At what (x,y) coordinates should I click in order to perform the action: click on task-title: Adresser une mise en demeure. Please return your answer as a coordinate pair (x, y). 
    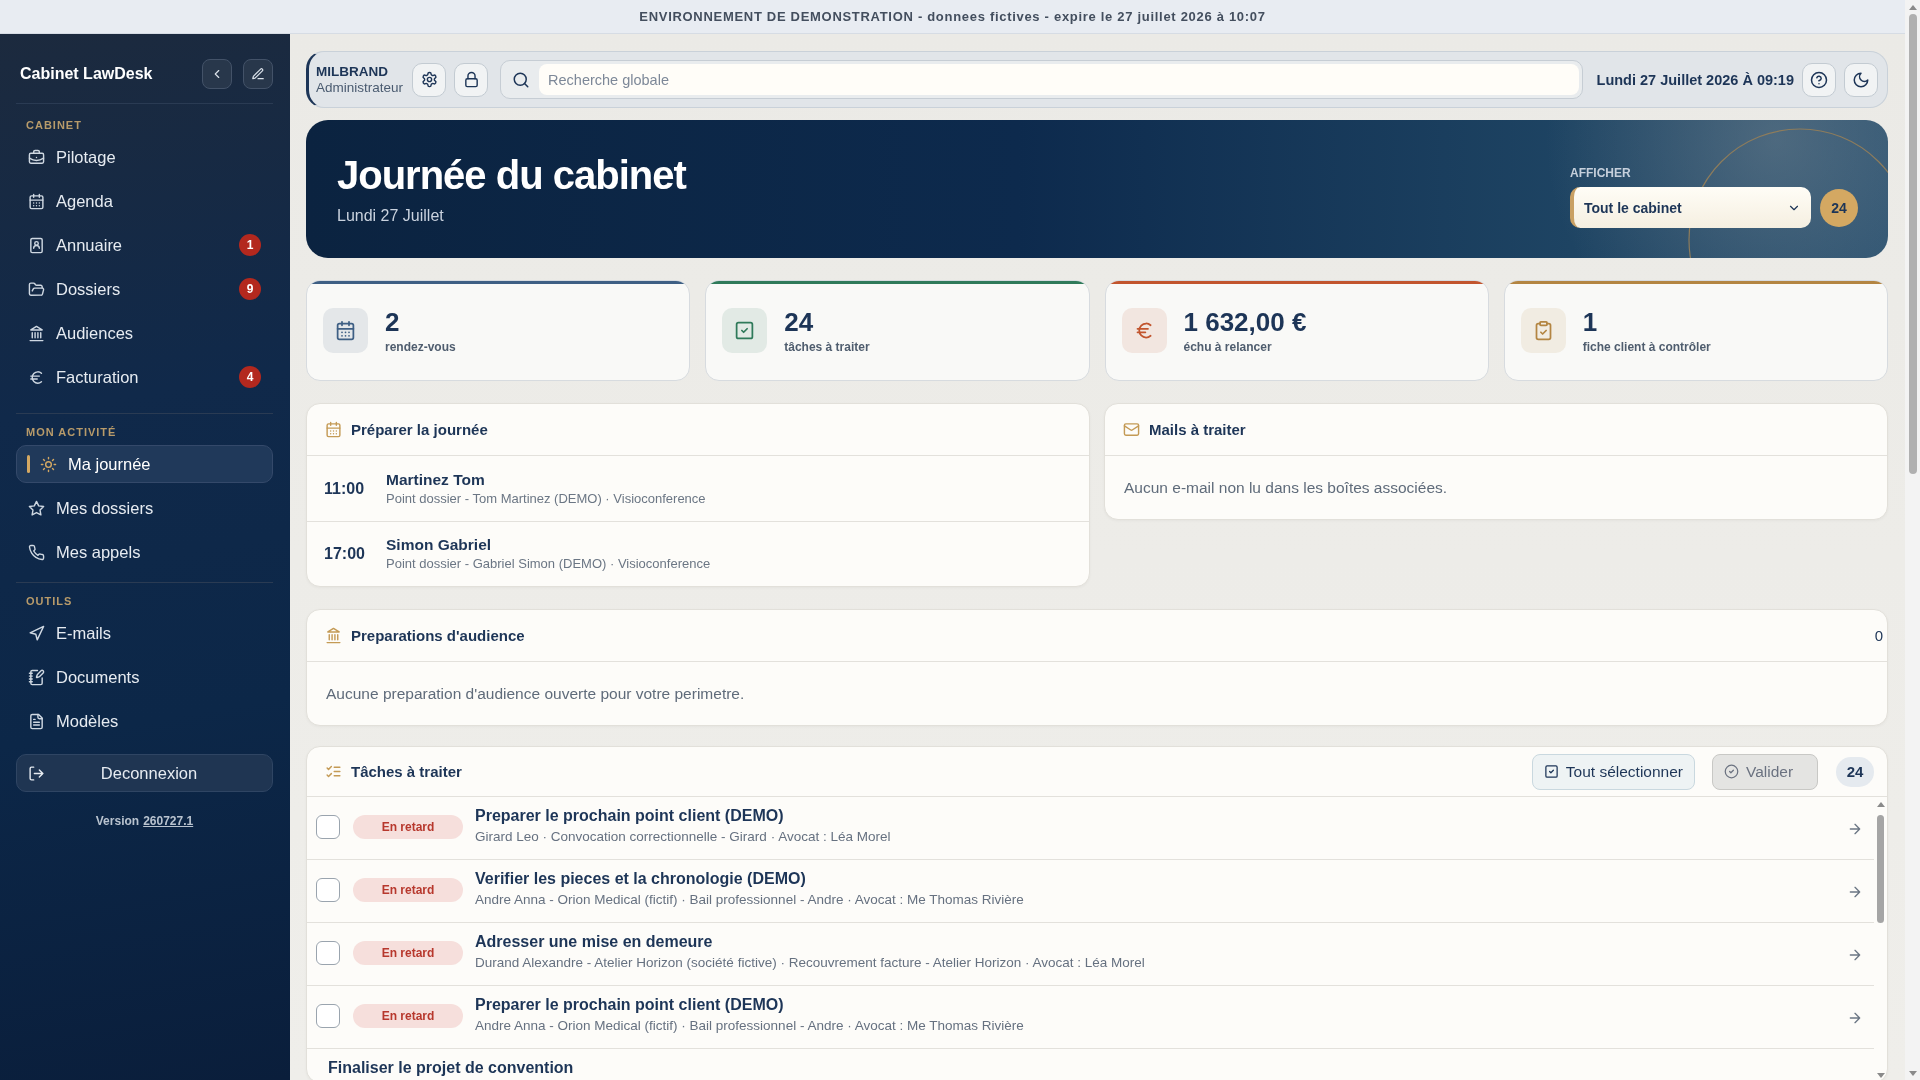
    Looking at the image, I should click on (594, 942).